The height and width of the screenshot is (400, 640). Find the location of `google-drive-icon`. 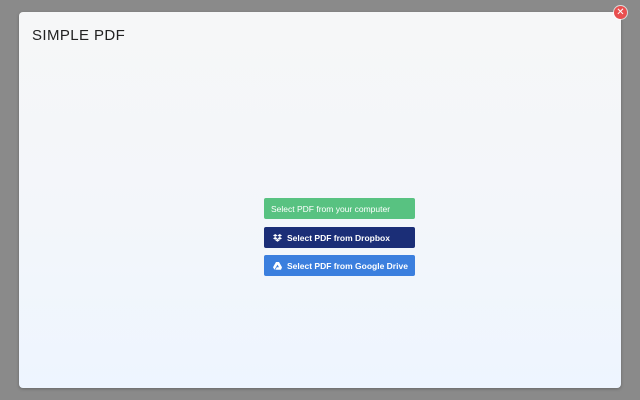

google-drive-icon is located at coordinates (277, 266).